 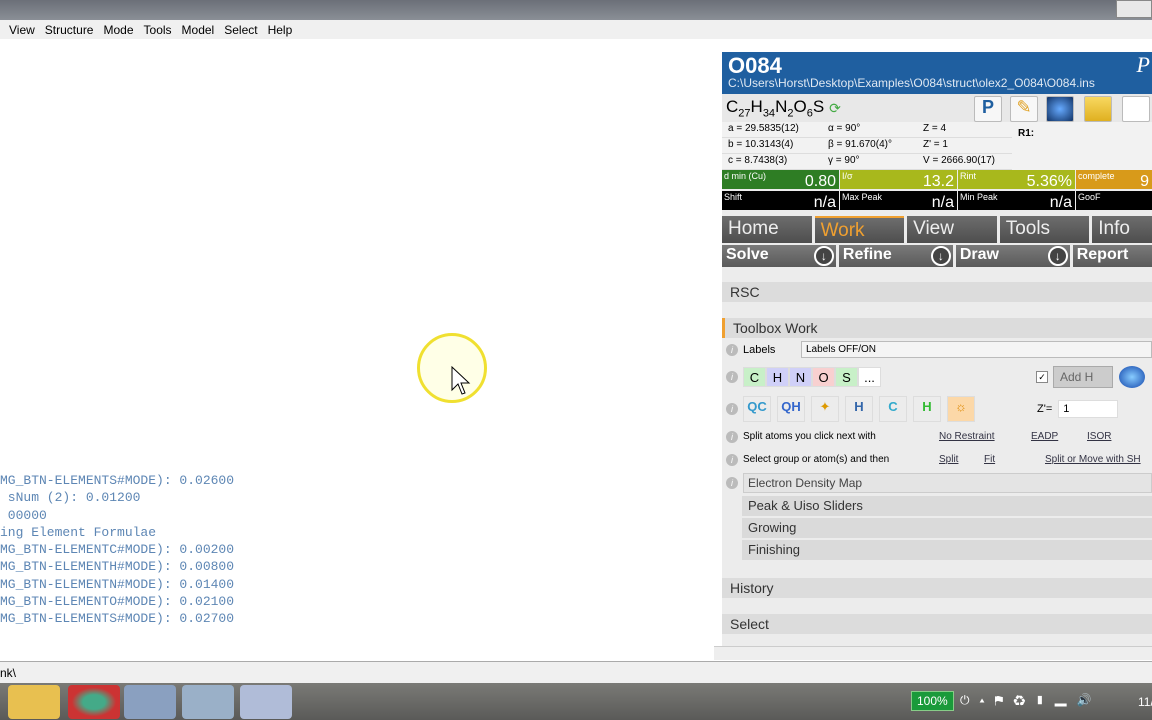 I want to click on olex2-icon, so click(x=266, y=702).